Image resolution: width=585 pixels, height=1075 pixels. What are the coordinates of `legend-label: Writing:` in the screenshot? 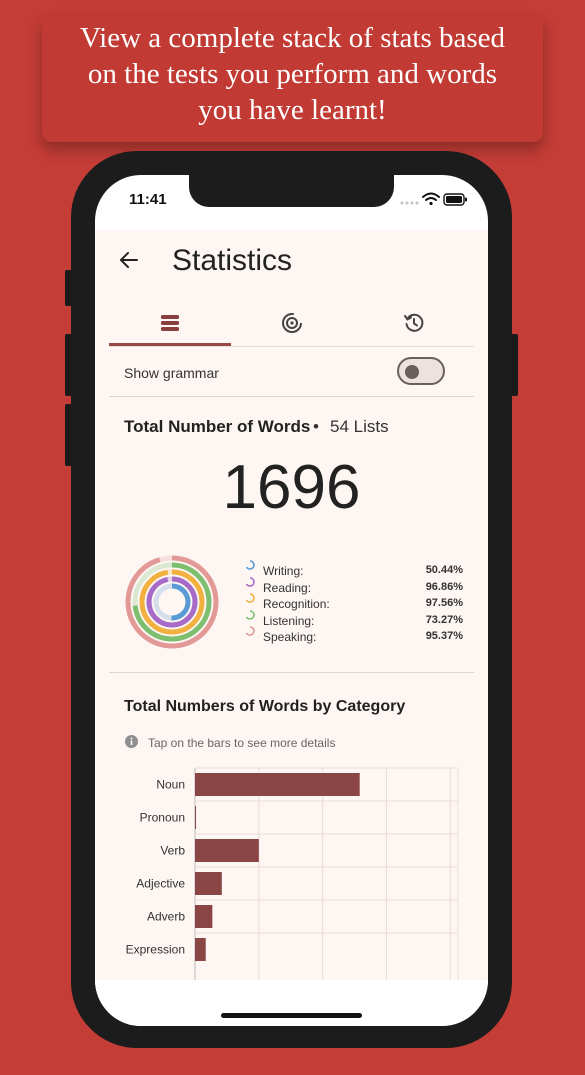 It's located at (283, 571).